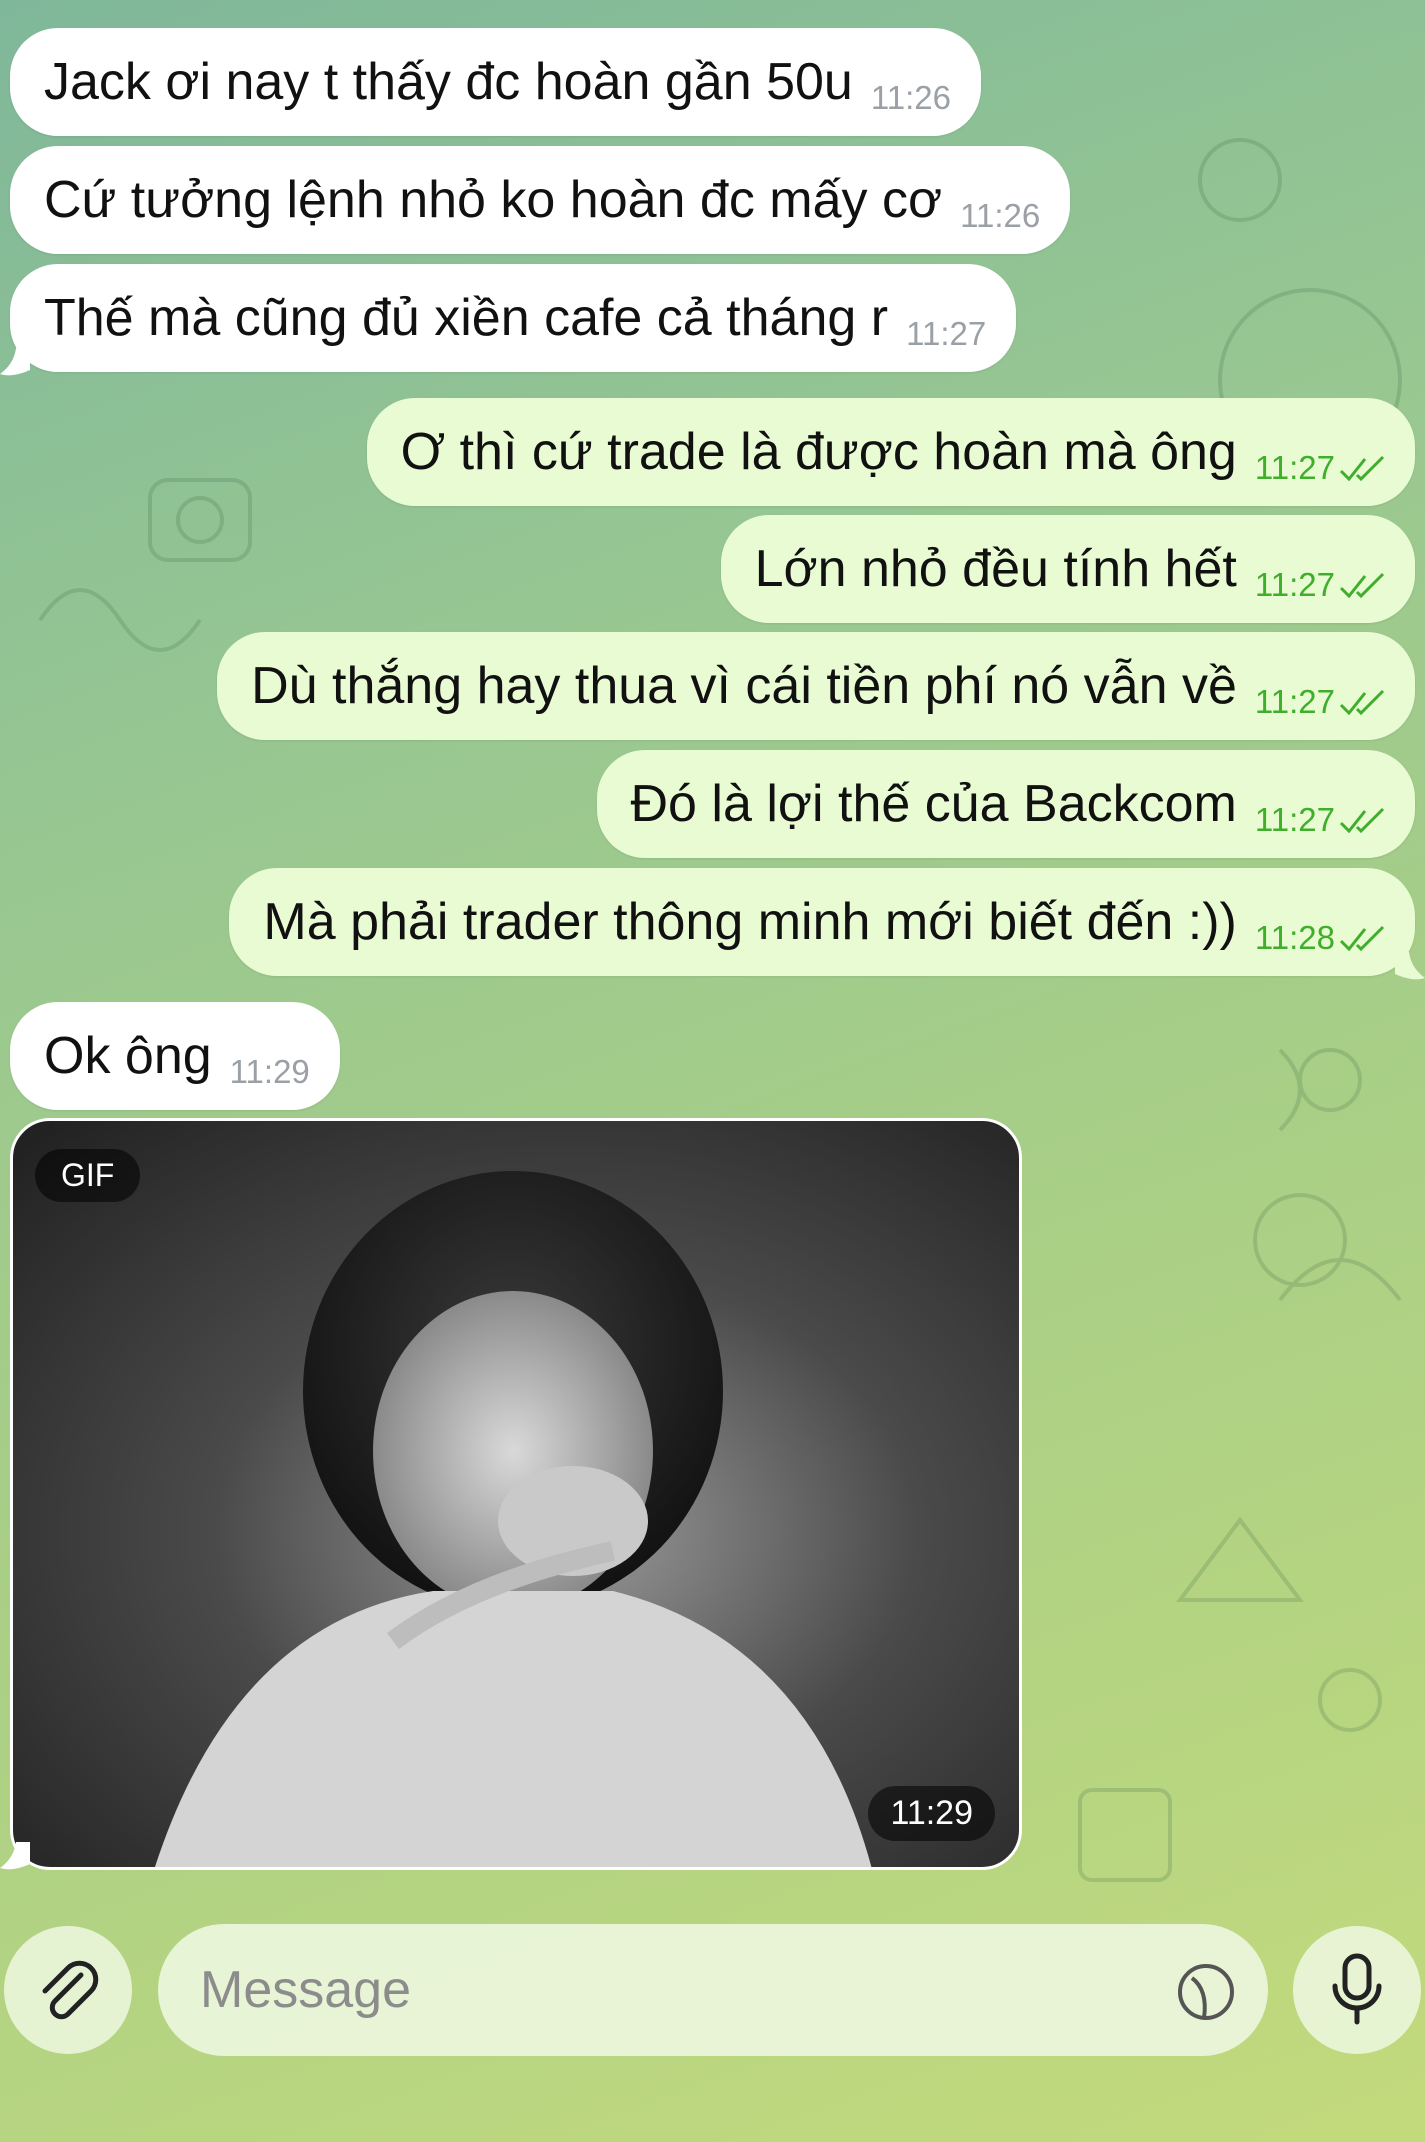  I want to click on message-text: Ok ông, so click(128, 1056).